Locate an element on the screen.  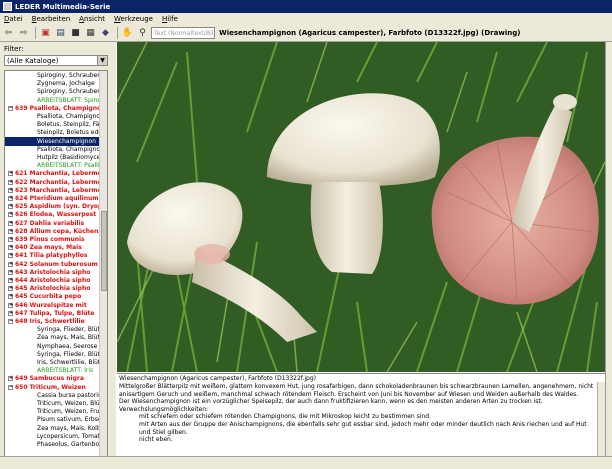
tree-item: Nymphaea, Seerose is located at coordinates (53, 346).